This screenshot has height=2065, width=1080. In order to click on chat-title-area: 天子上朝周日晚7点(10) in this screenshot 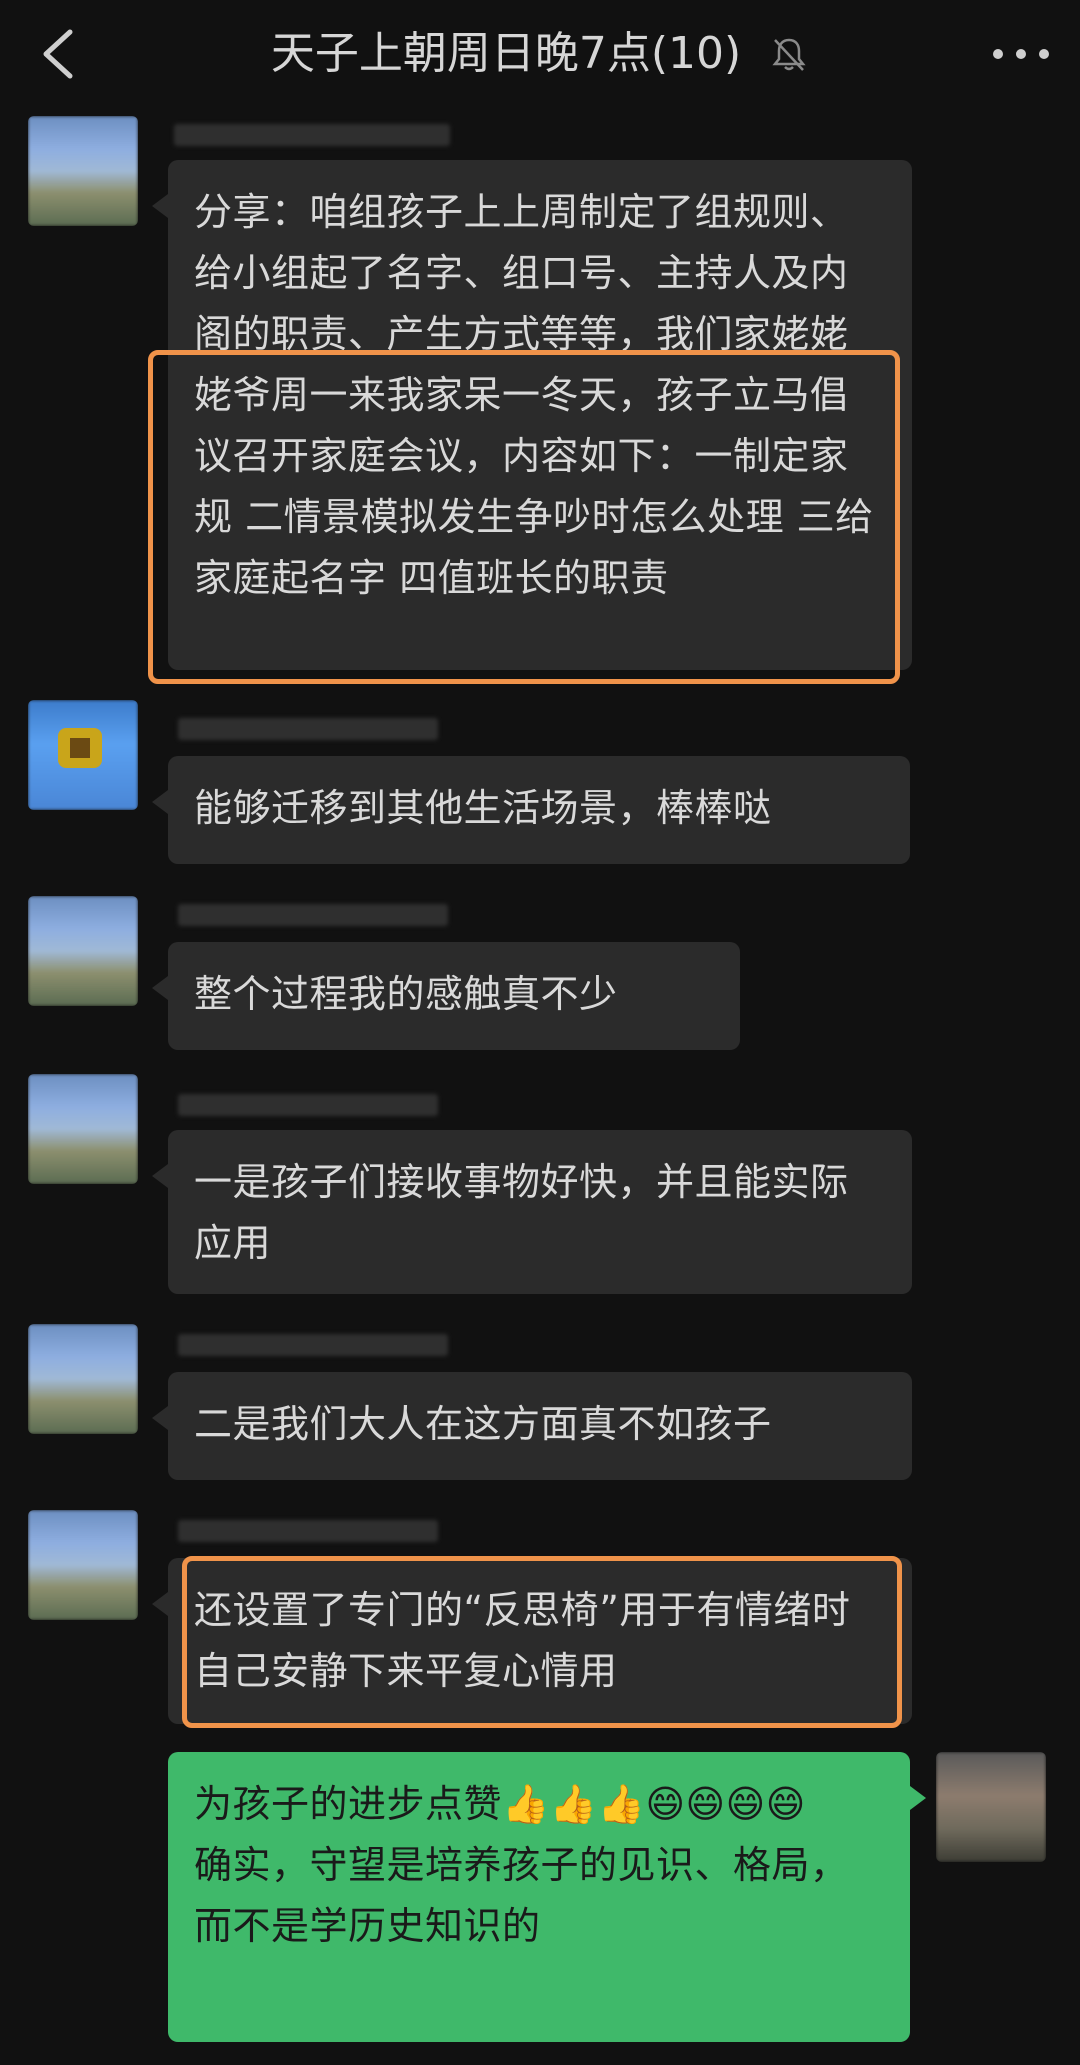, I will do `click(540, 53)`.